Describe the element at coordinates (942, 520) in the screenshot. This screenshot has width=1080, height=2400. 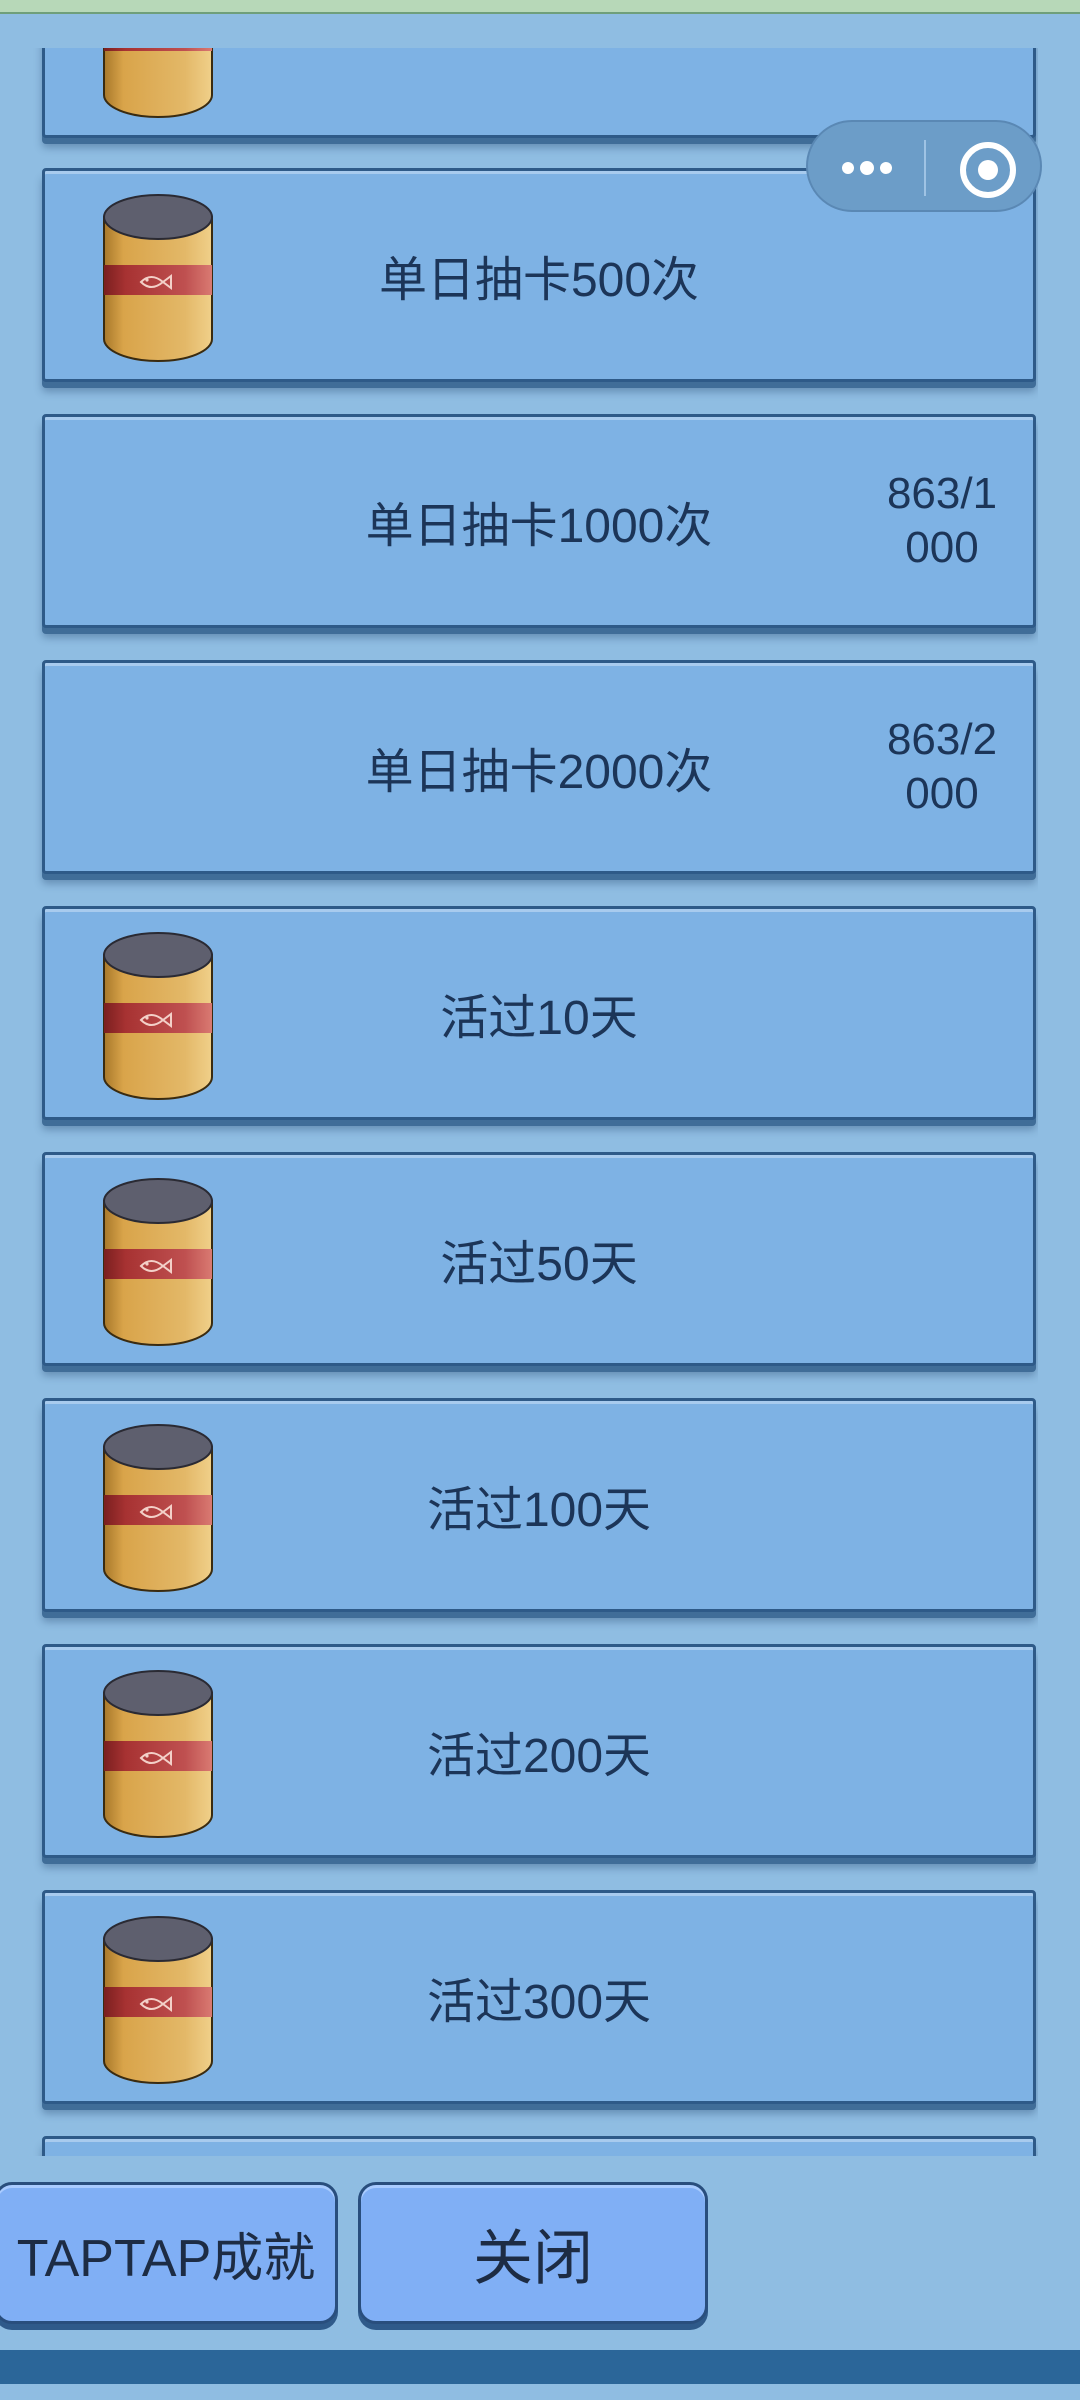
I see `achievement-progress: 863/1 000` at that location.